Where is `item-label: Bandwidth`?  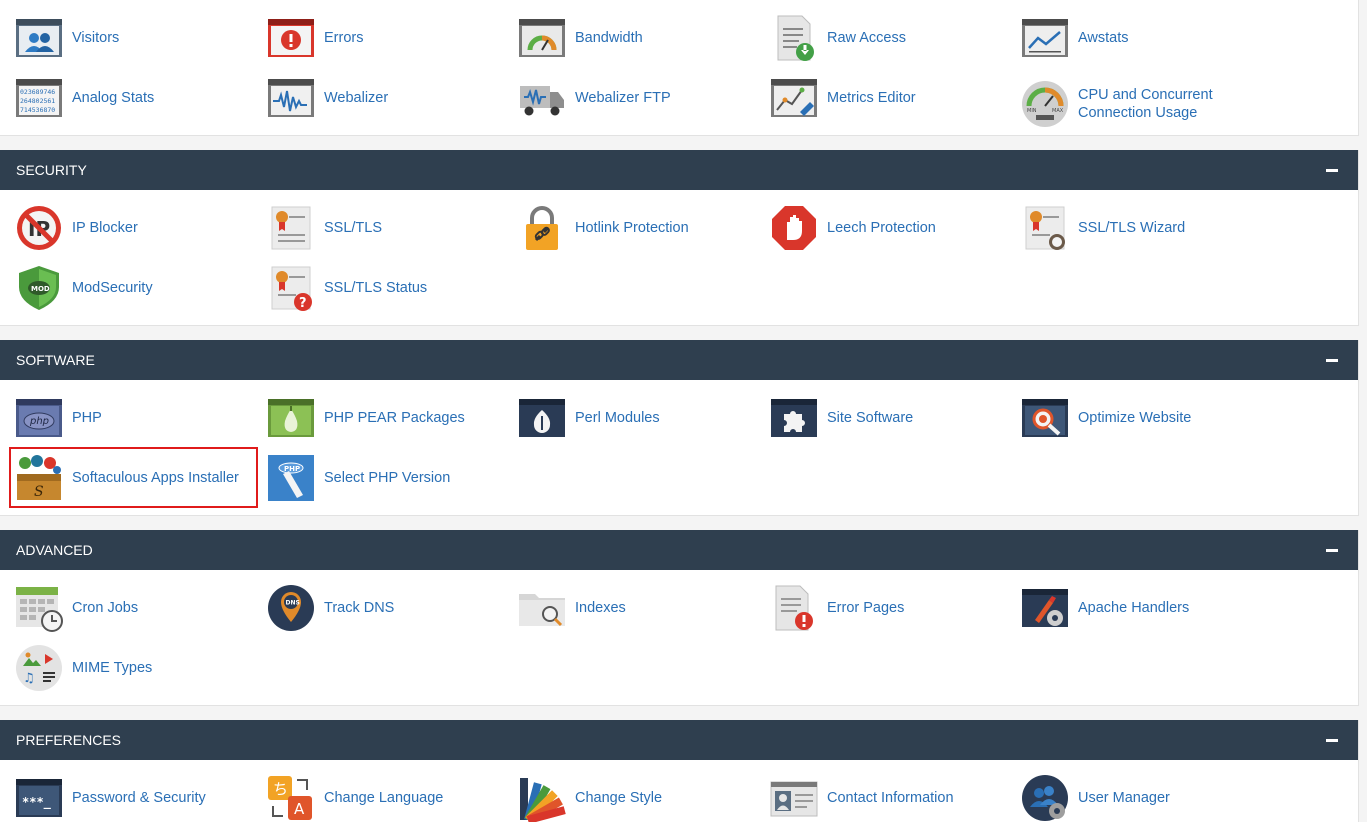 item-label: Bandwidth is located at coordinates (609, 38).